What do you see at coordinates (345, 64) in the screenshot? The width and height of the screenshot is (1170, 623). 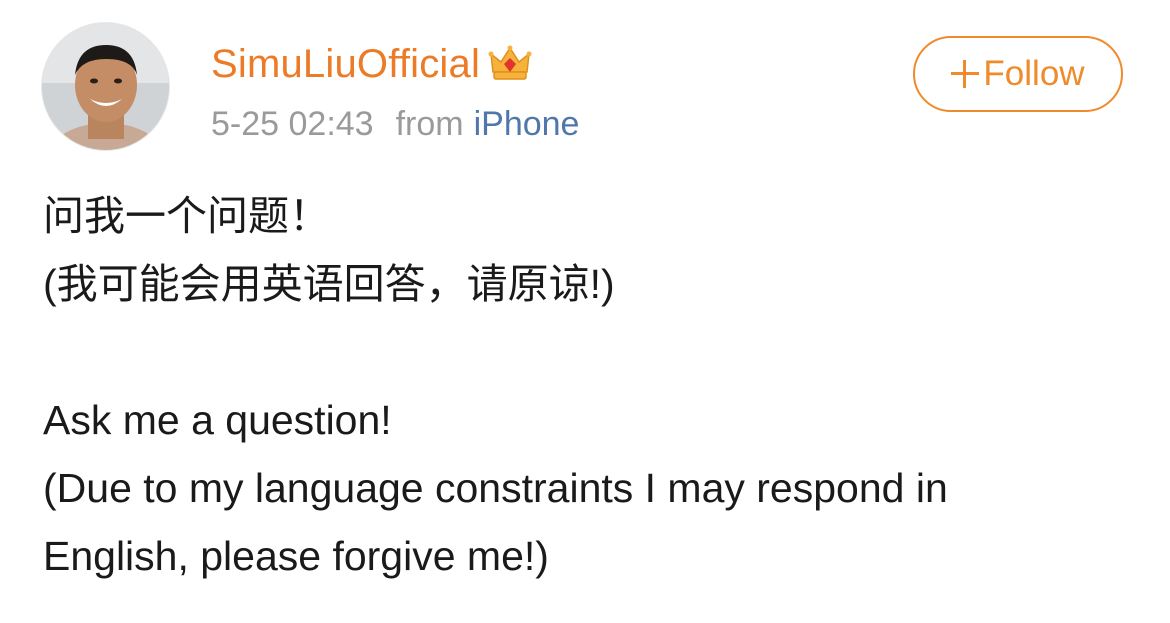 I see `author-name: SimuLiuOfficial` at bounding box center [345, 64].